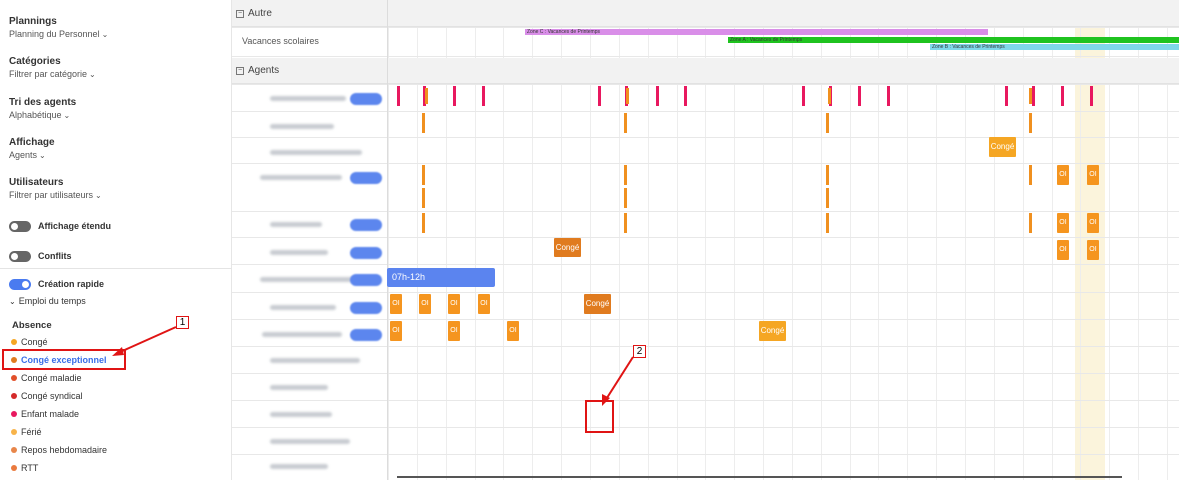  I want to click on legend-item-conge-syndical: Congé syndical, so click(47, 396).